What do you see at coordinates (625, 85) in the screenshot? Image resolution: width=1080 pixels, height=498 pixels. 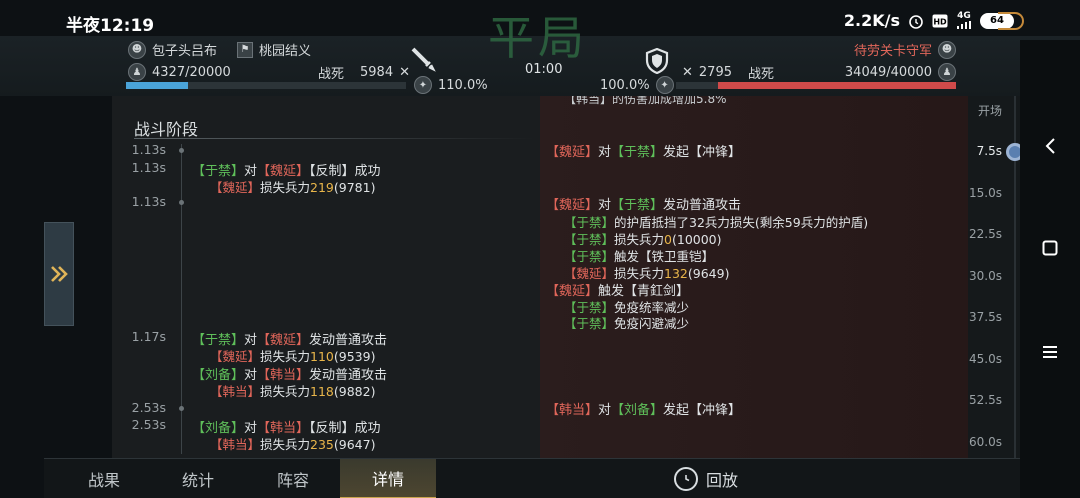 I see `right-pct: 100.0%` at bounding box center [625, 85].